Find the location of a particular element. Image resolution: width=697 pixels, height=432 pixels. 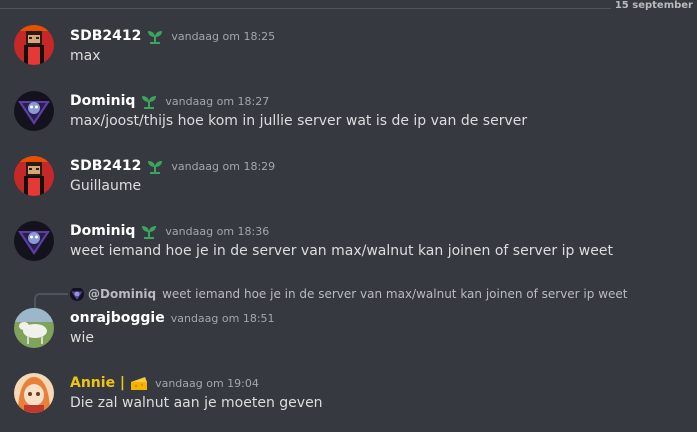

reply-spine is located at coordinates (51, 301).